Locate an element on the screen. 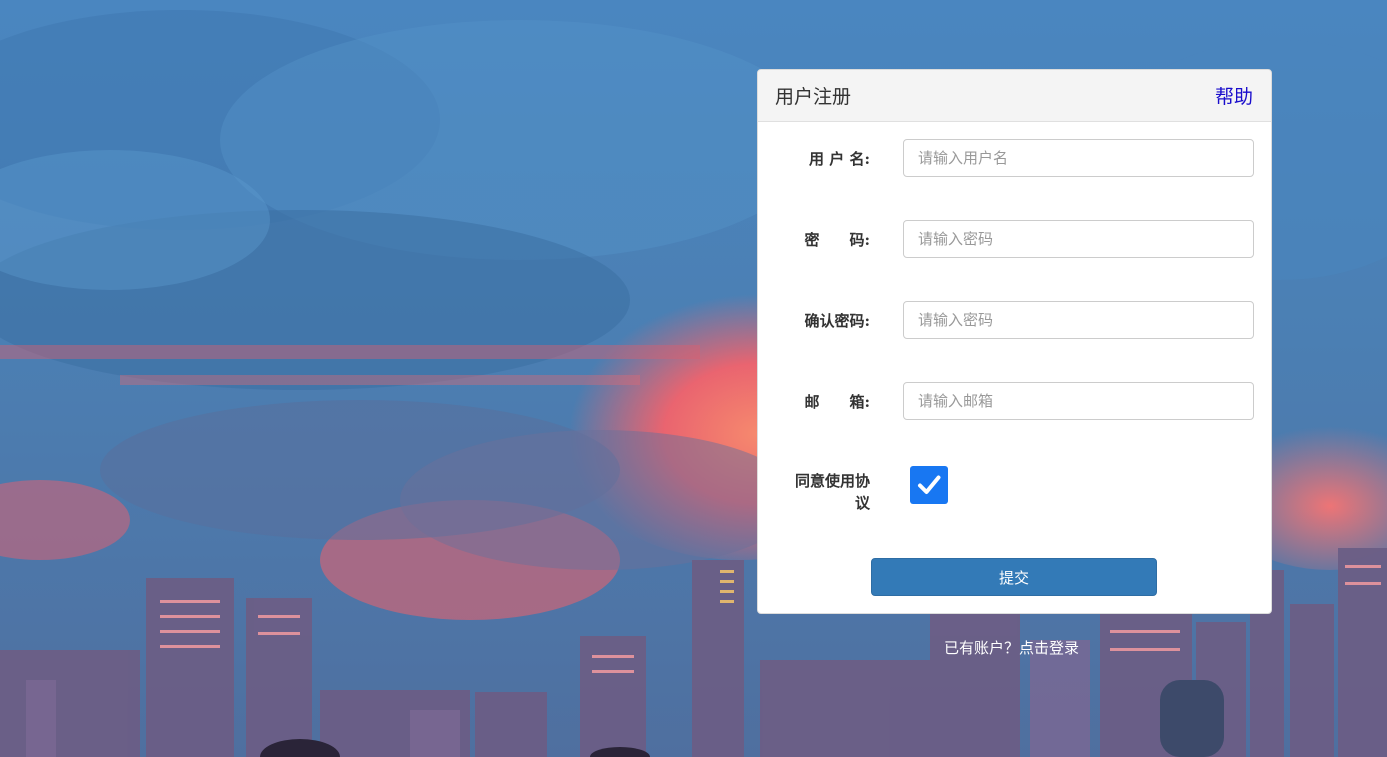 This screenshot has height=757, width=1387. password-label: 密 码: is located at coordinates (837, 239).